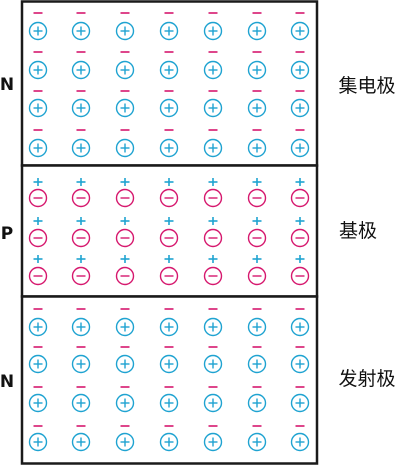  I want to click on base-region-label: 基极, so click(358, 231).